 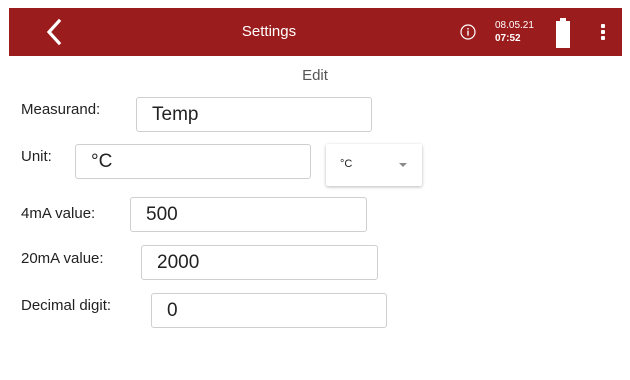 I want to click on value-4ma-label: 4mA value:, so click(x=58, y=213).